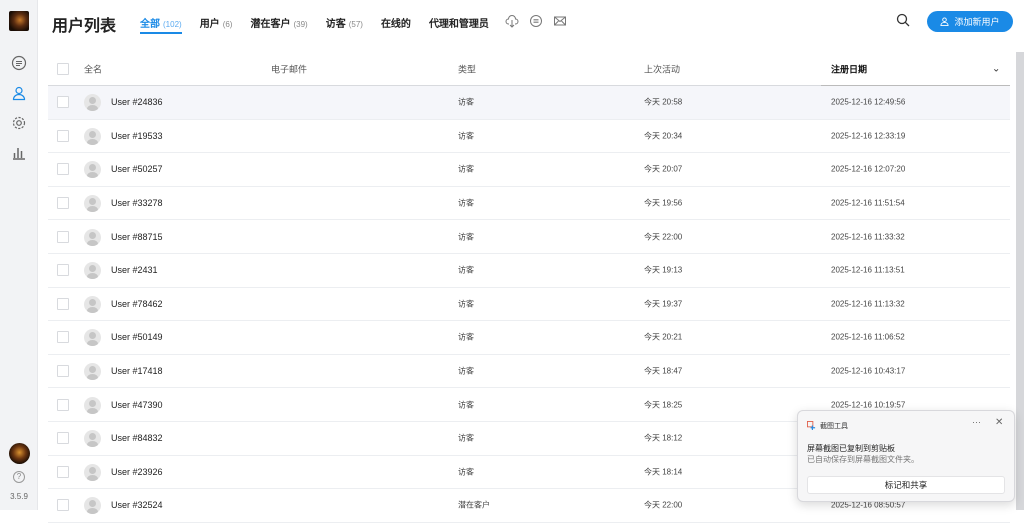  I want to click on sidebar: ? 3.5.9, so click(19, 255).